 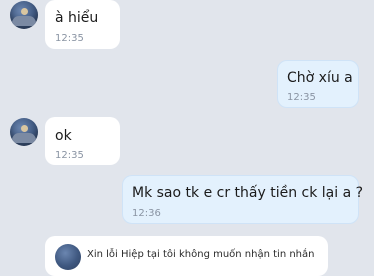 I want to click on outgoing-message-bubble: Chờ xíu a 12:35, so click(x=318, y=84).